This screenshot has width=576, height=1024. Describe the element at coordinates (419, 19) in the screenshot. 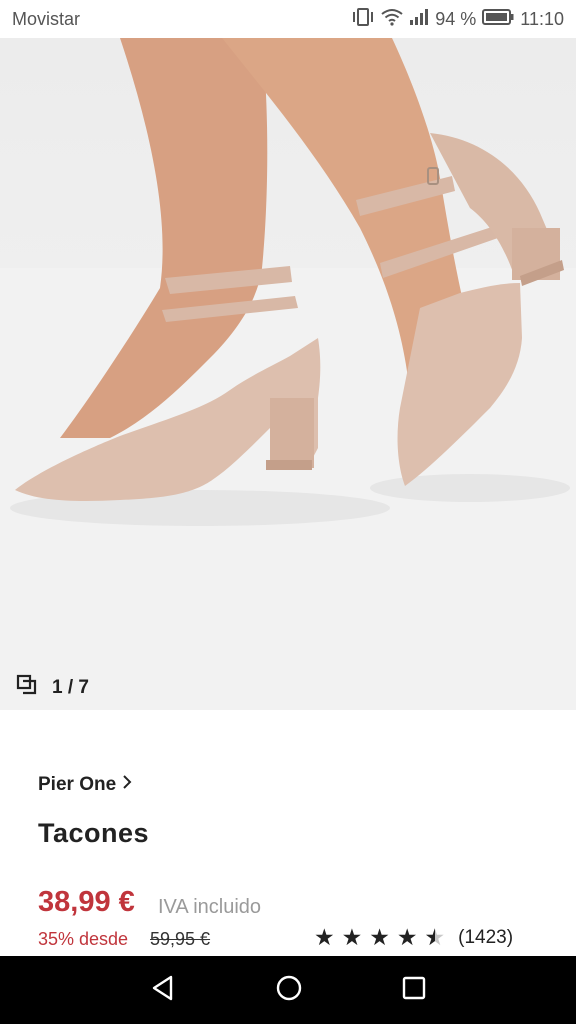

I see `signal-icon` at that location.